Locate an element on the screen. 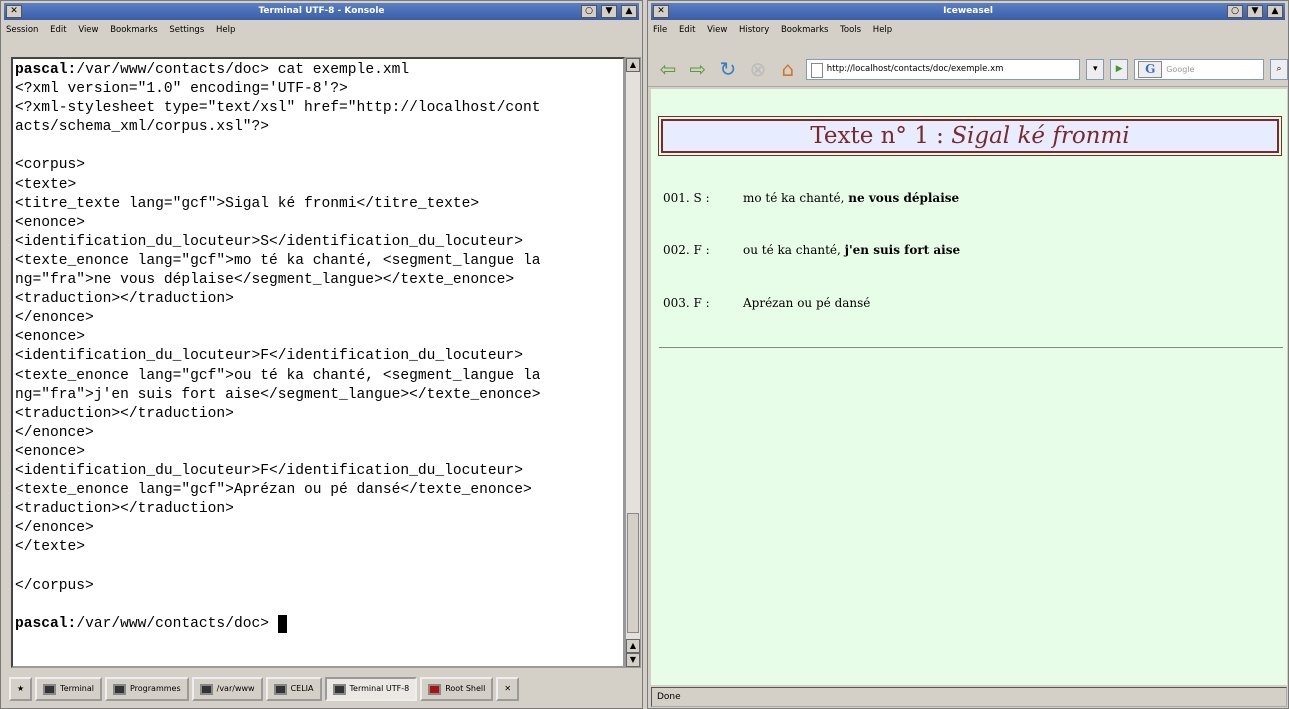  reload-icon: ↻ is located at coordinates (728, 69).